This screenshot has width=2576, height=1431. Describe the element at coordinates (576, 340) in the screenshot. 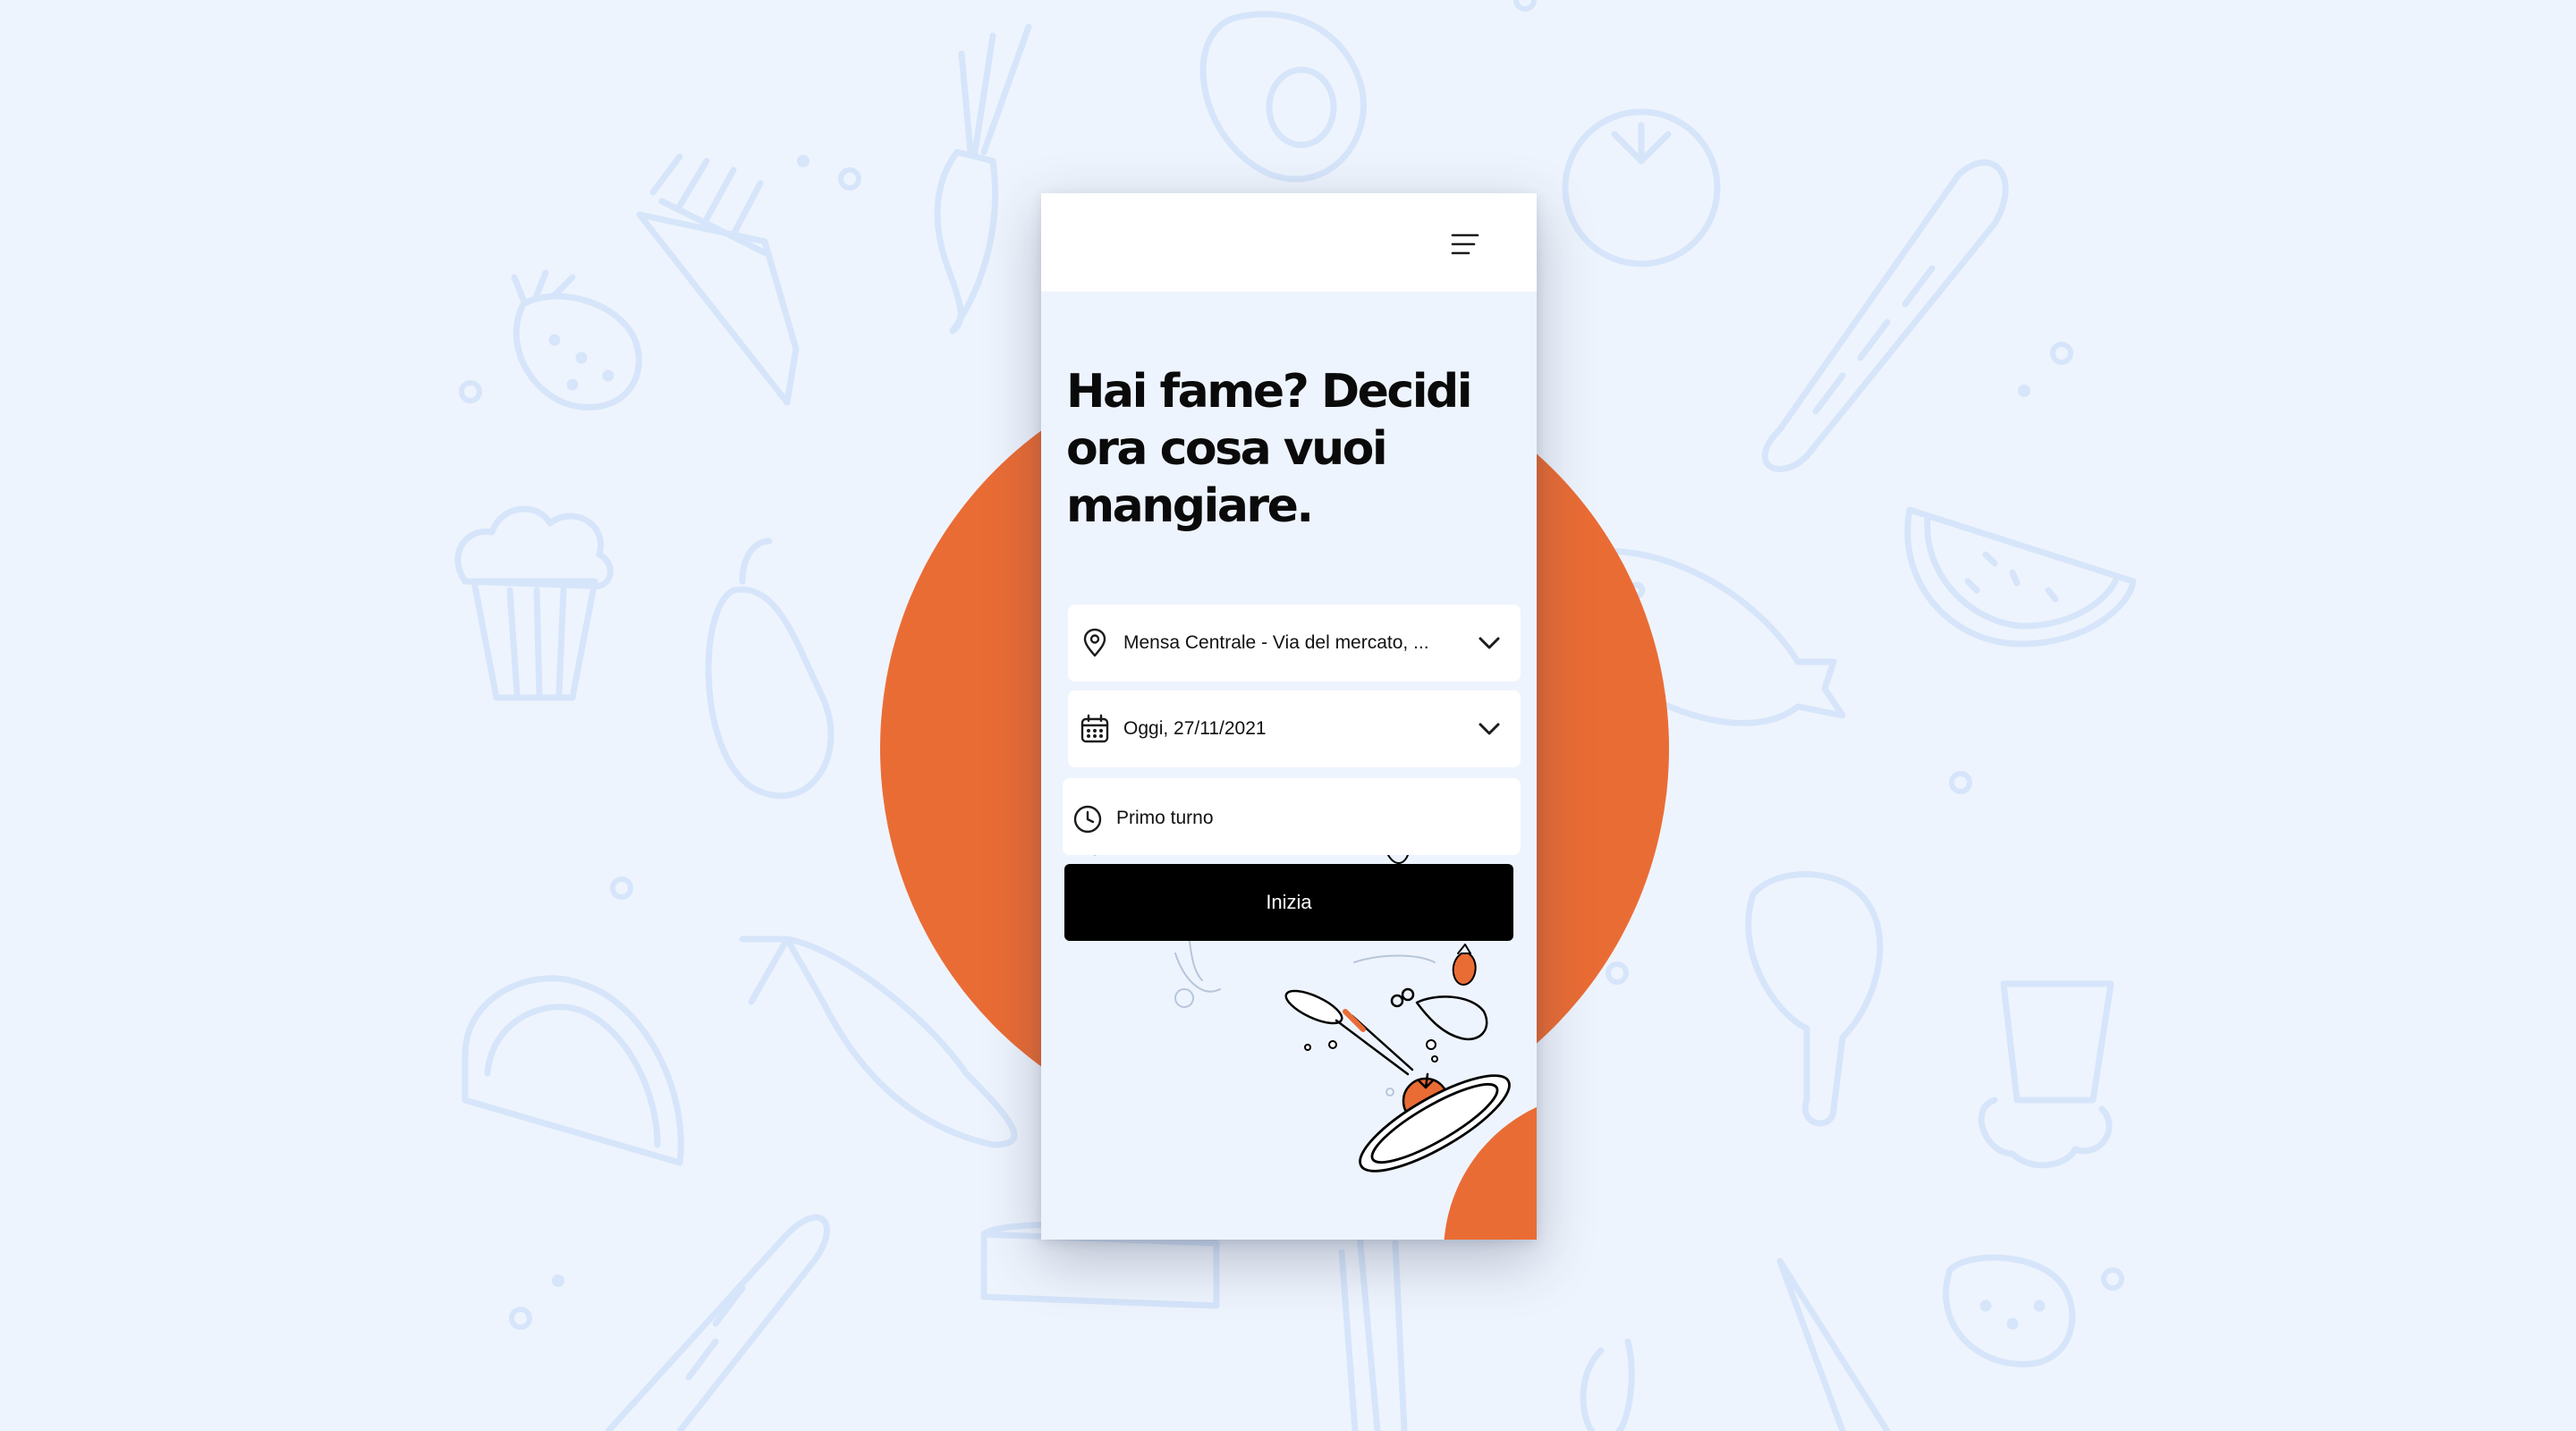

I see `strawberry-doodle` at that location.